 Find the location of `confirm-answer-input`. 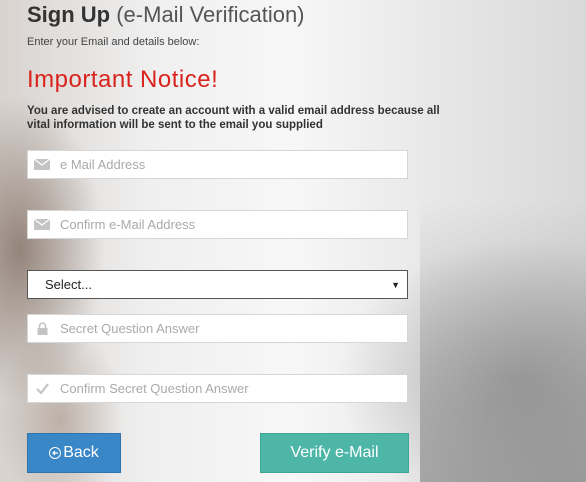

confirm-answer-input is located at coordinates (231, 388).